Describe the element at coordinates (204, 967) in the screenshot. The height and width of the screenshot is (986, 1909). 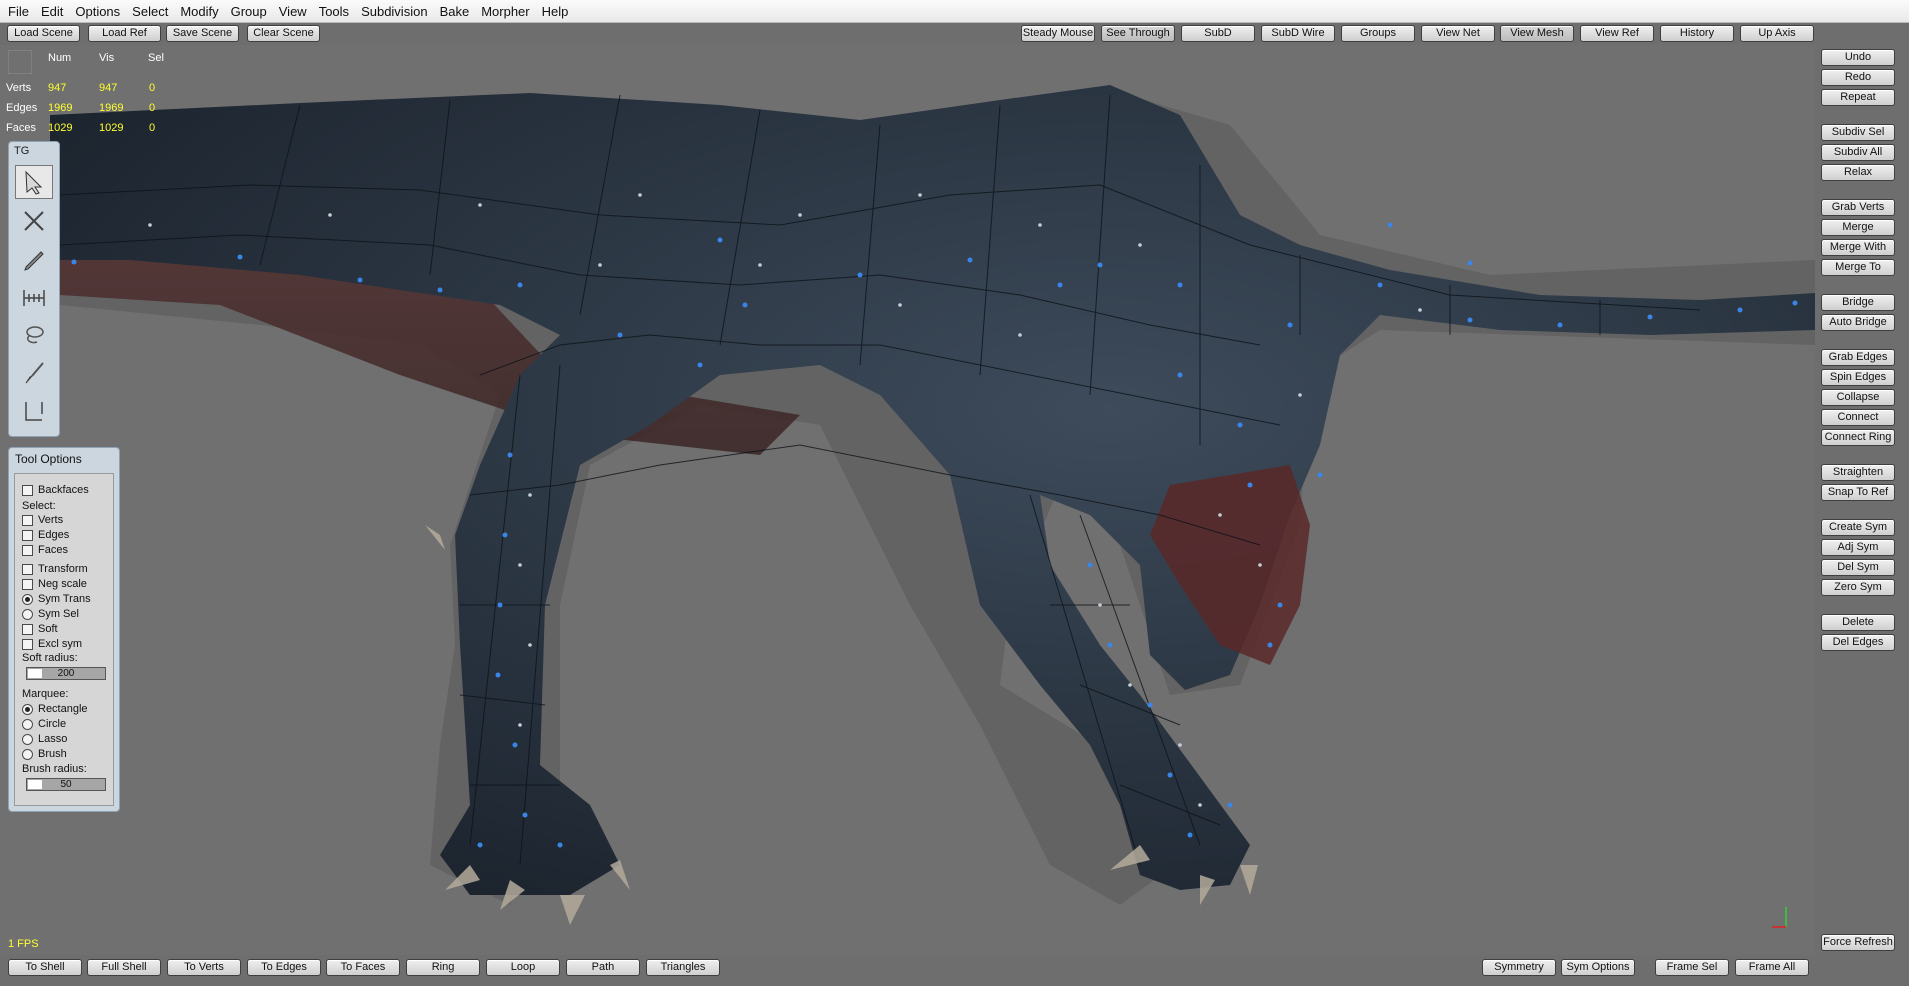
I see `to-verts-button: To Verts` at that location.